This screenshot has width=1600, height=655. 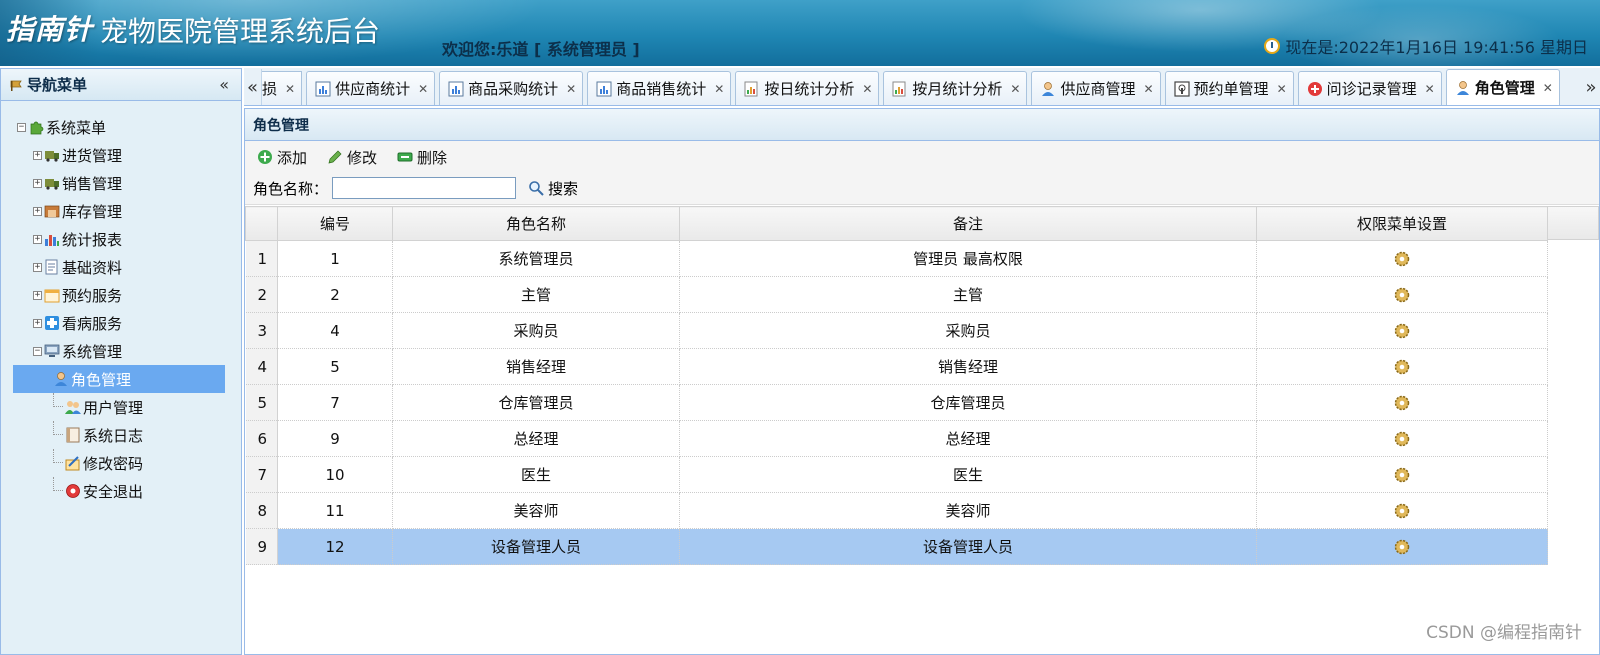 I want to click on tab-supplier-management: 供应商管理 ✕, so click(x=1096, y=88).